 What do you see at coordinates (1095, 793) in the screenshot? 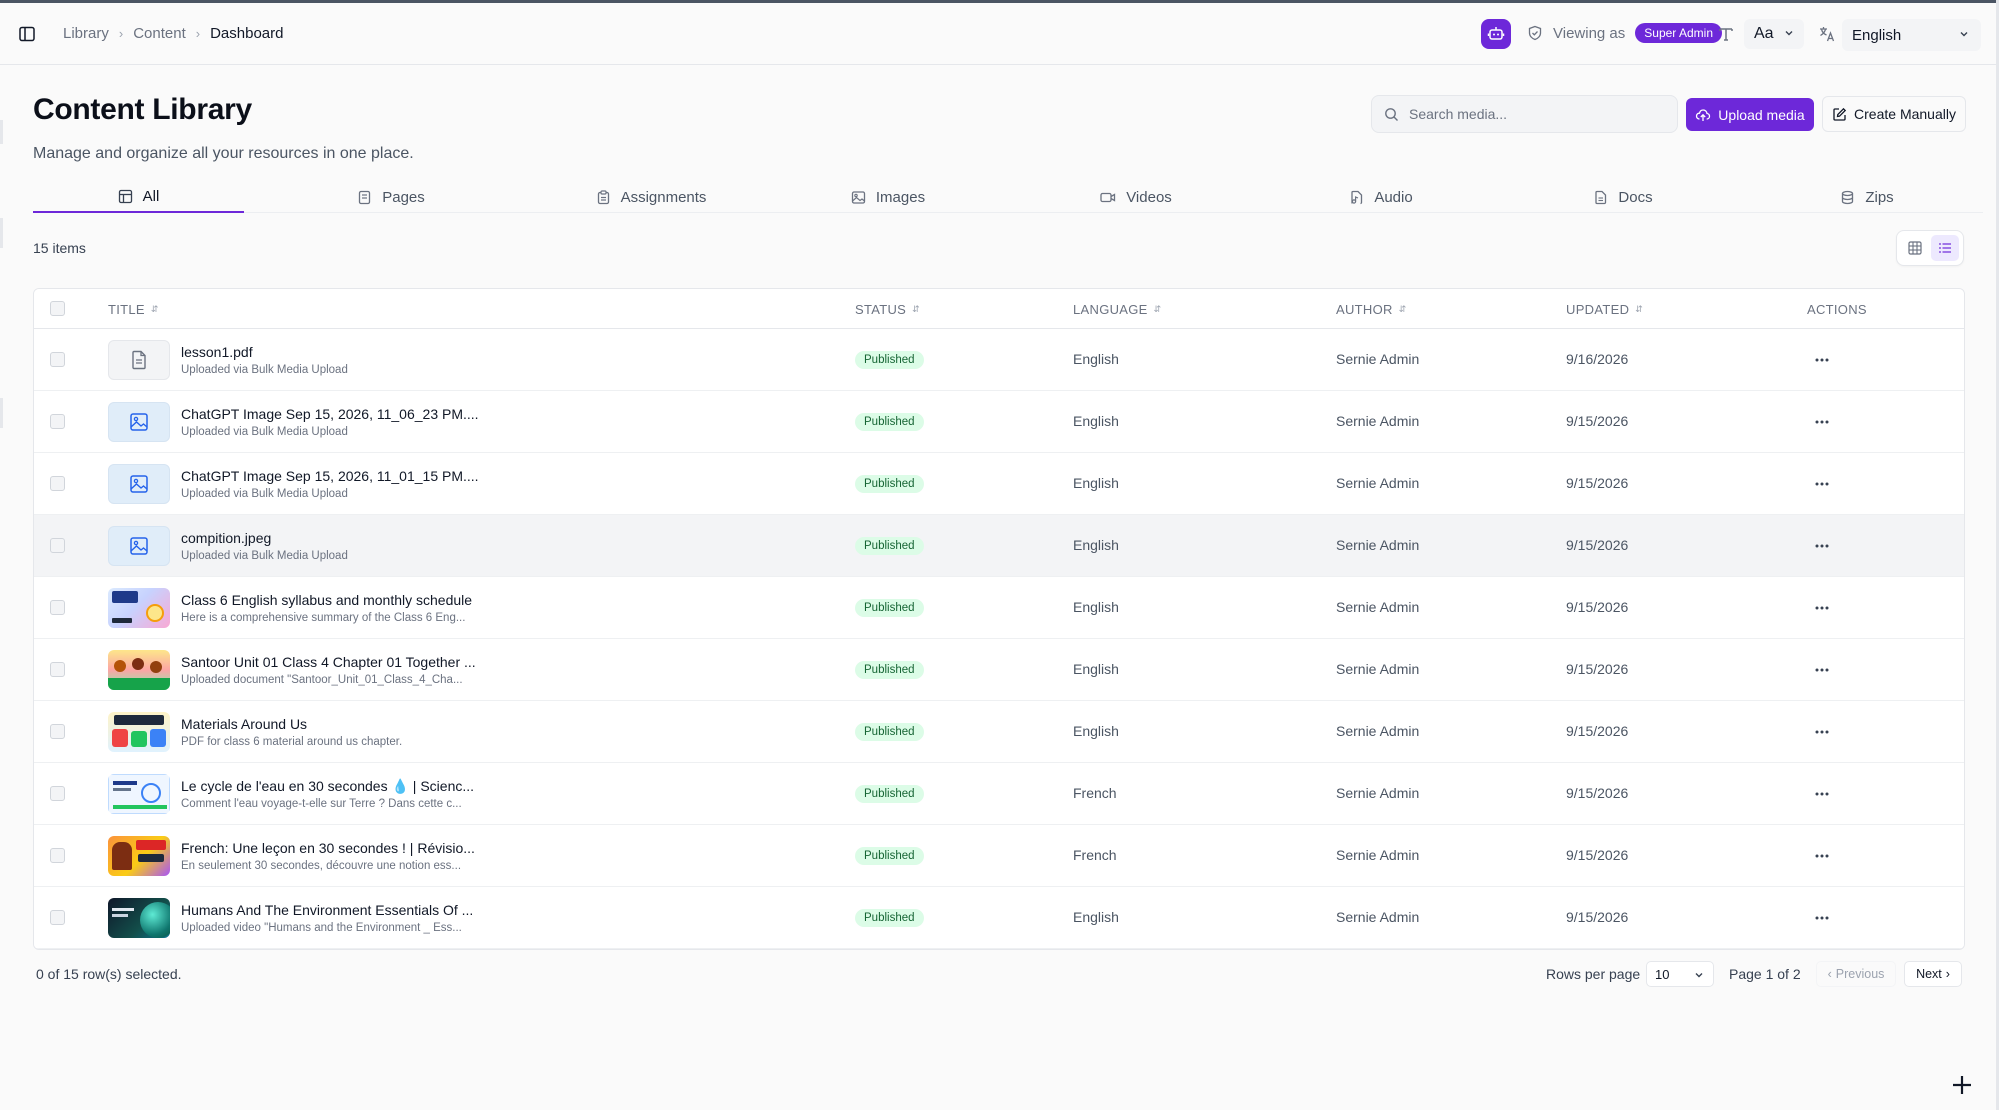
I see `row-language: French` at bounding box center [1095, 793].